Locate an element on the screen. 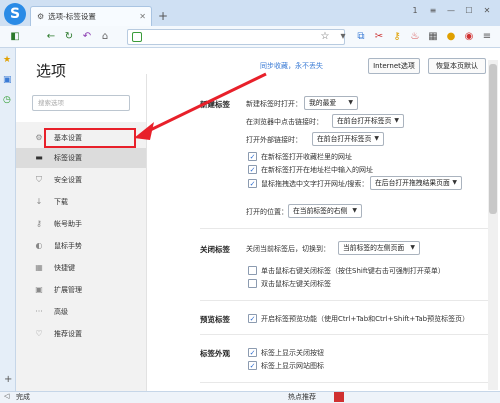 The image size is (500, 403). minimize-button: — is located at coordinates (451, 11).